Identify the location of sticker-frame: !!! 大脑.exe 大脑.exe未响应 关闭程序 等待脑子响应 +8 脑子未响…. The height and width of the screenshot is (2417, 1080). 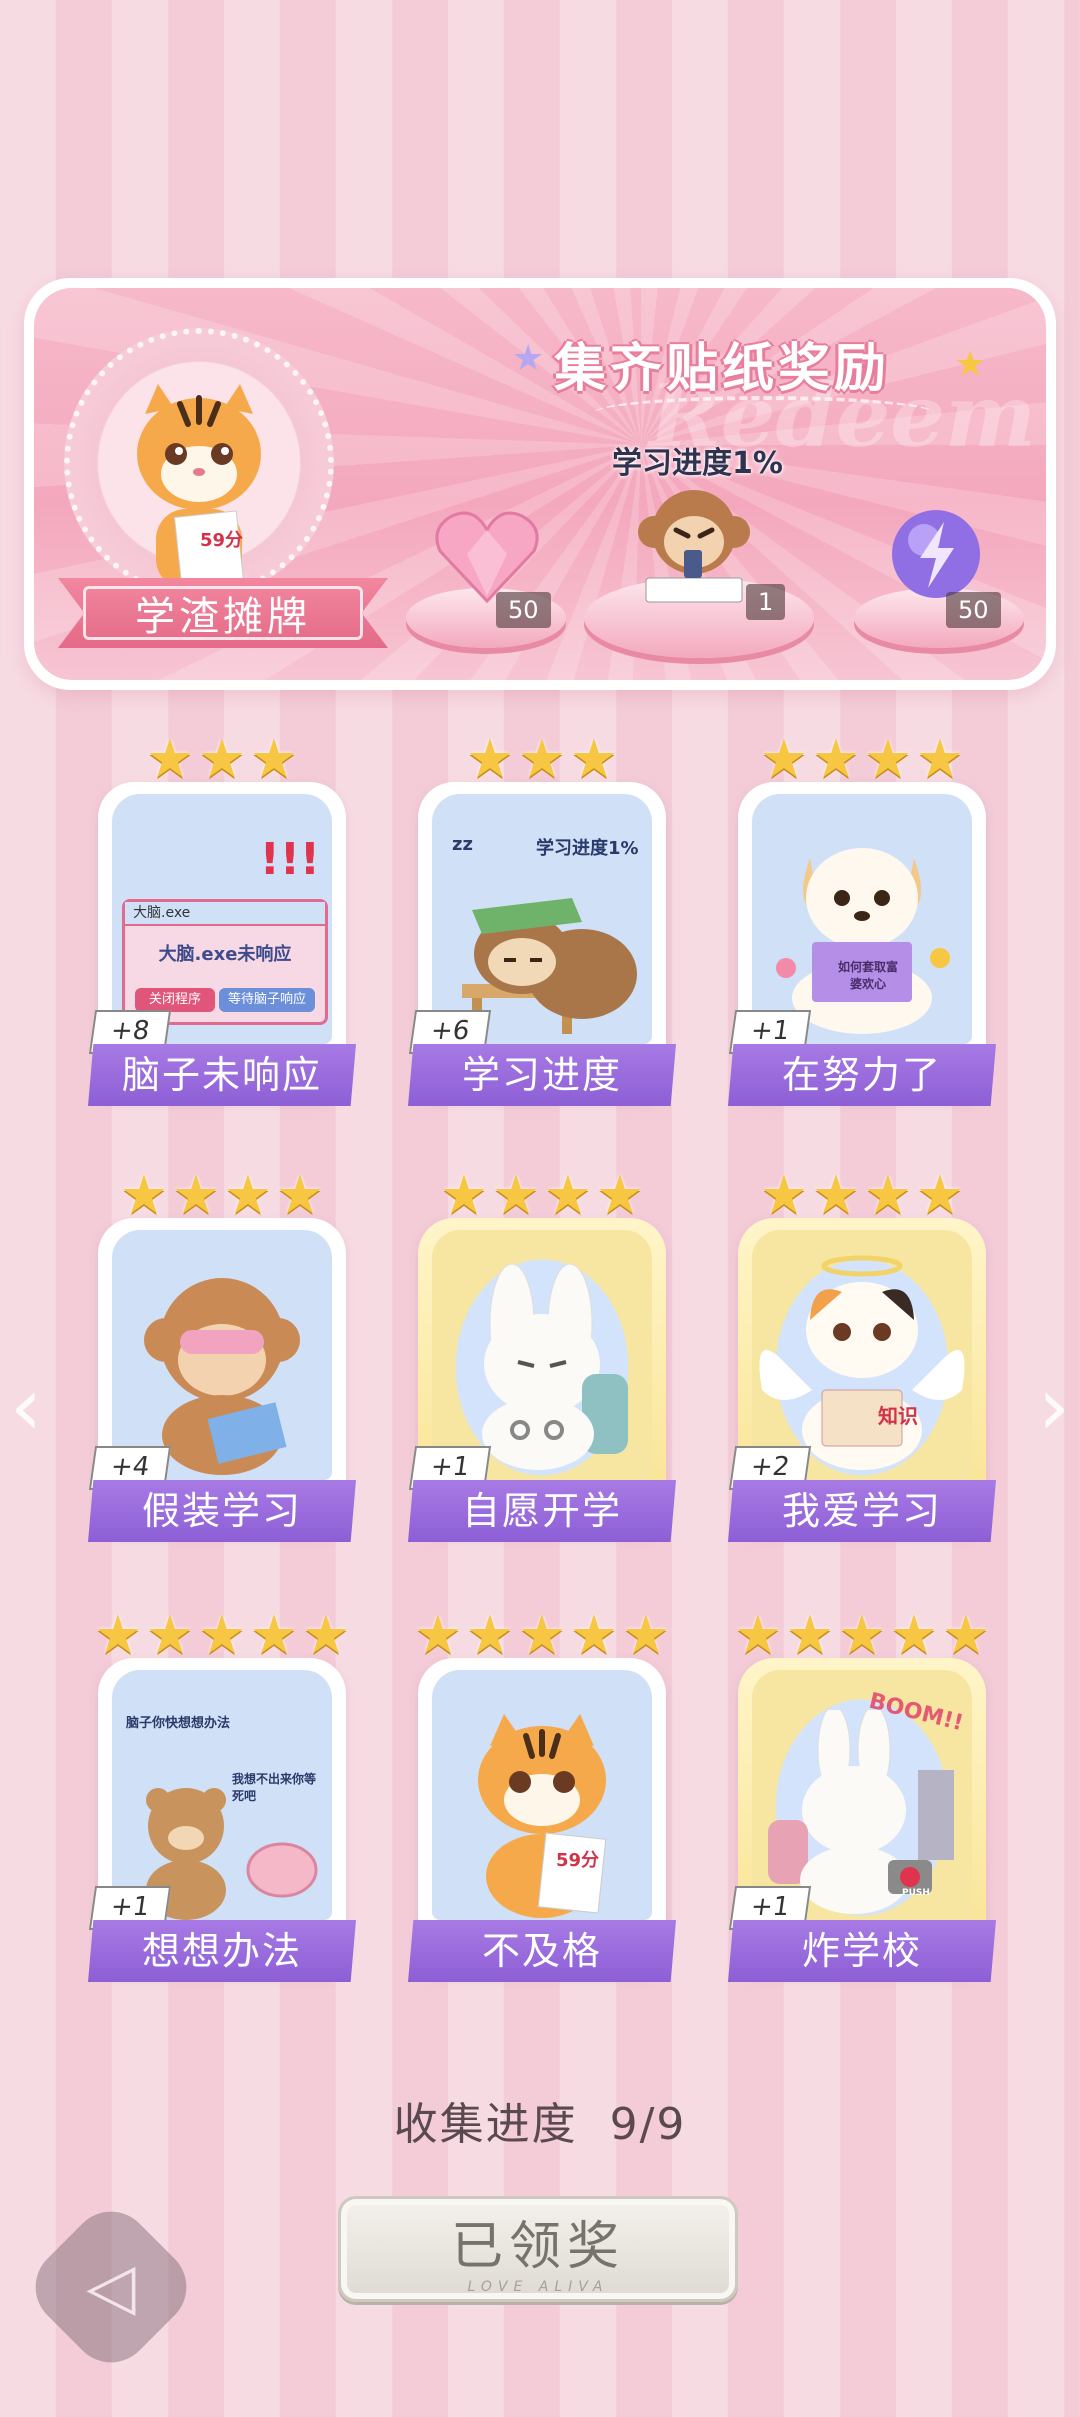
(222, 944).